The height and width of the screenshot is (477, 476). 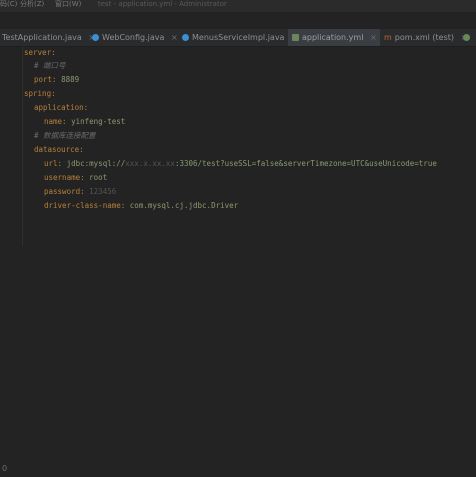 I want to click on code-line: port: 8889, so click(x=56, y=80).